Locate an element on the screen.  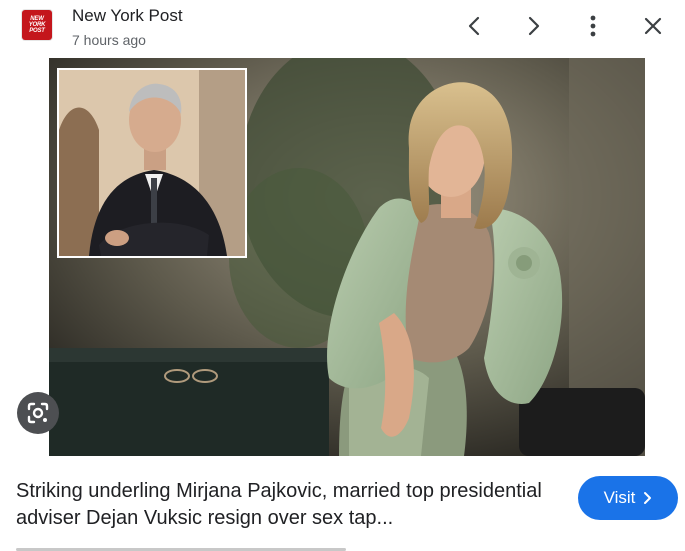
previous-button is located at coordinates (474, 26).